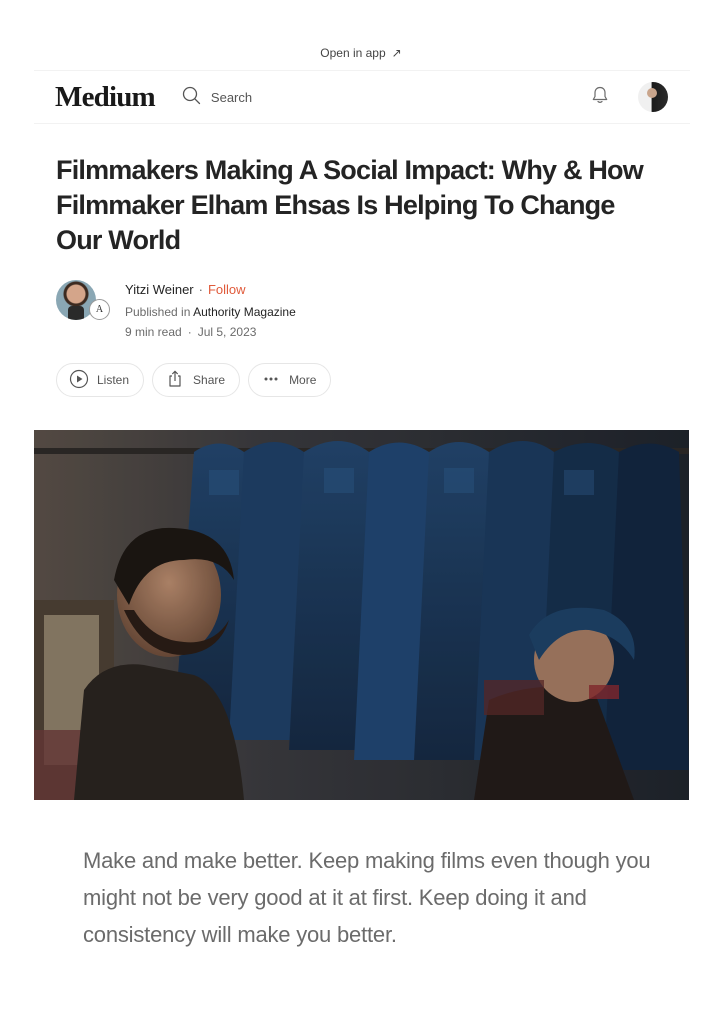  Describe the element at coordinates (209, 380) in the screenshot. I see `share-label: Share` at that location.